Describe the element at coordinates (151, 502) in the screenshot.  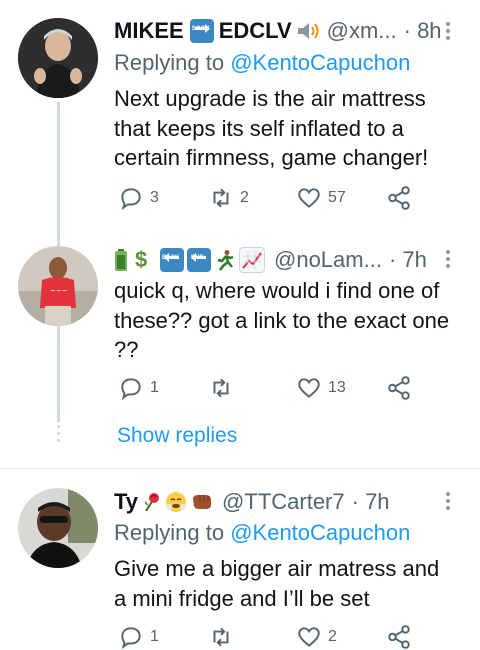
I see `rose-icon` at that location.